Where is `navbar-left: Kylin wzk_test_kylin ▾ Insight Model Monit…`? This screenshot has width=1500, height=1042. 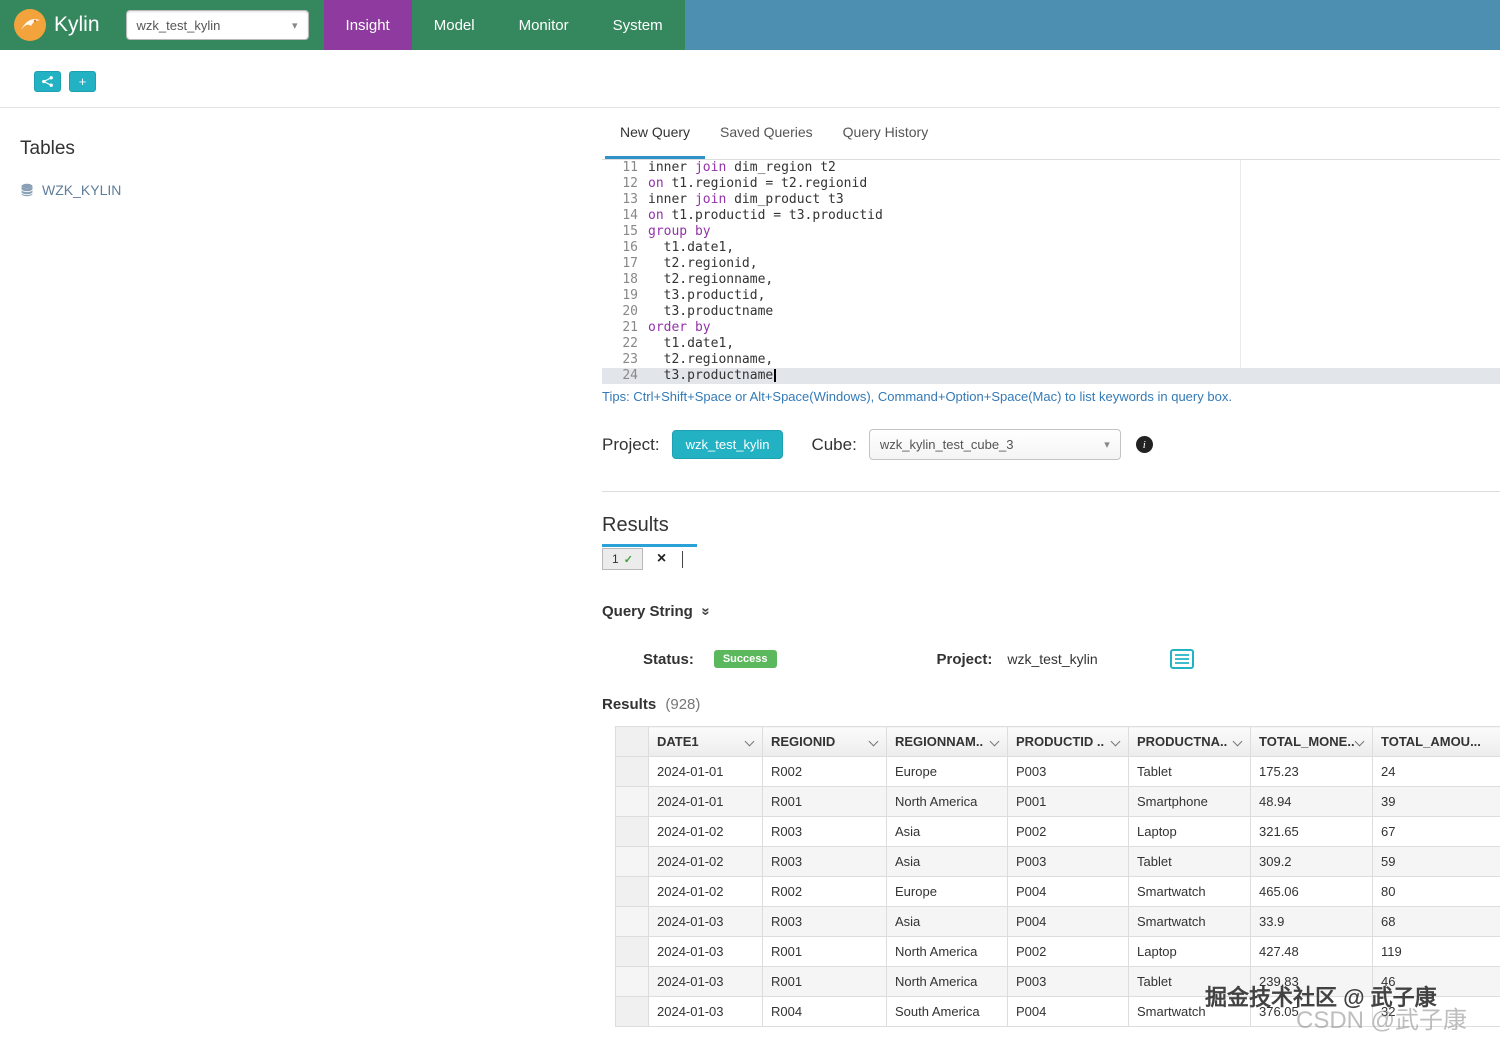
navbar-left: Kylin wzk_test_kylin ▾ Insight Model Monit… is located at coordinates (342, 25).